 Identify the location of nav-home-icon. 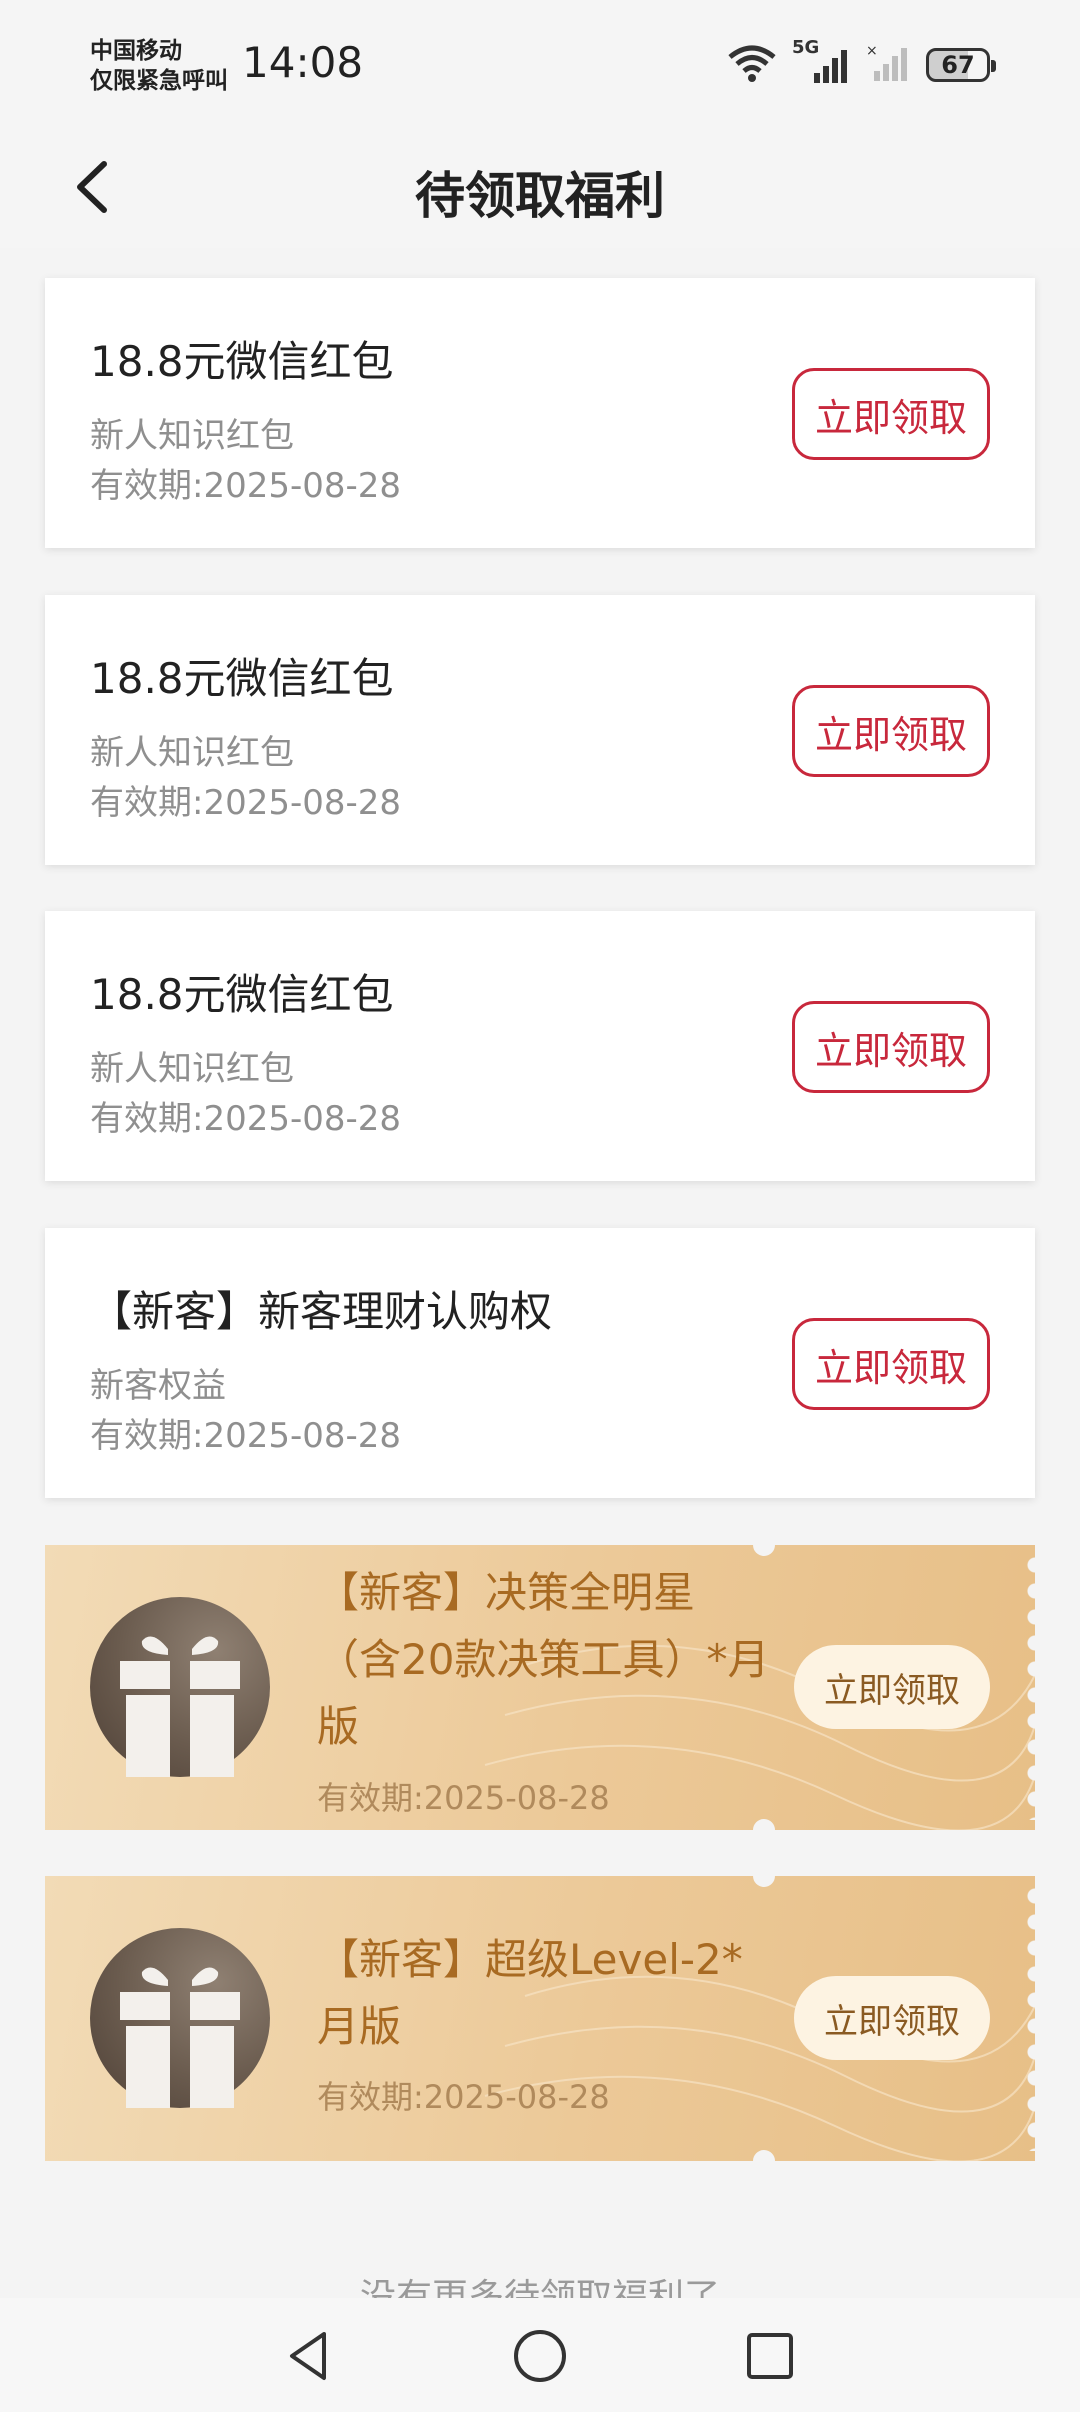
(540, 2356).